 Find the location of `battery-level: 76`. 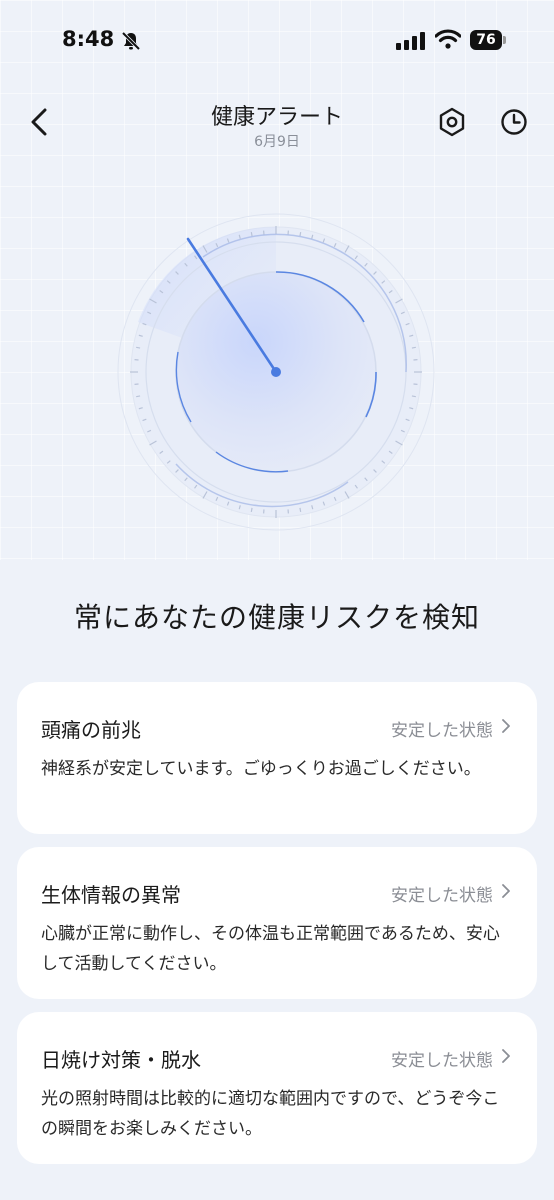

battery-level: 76 is located at coordinates (486, 40).